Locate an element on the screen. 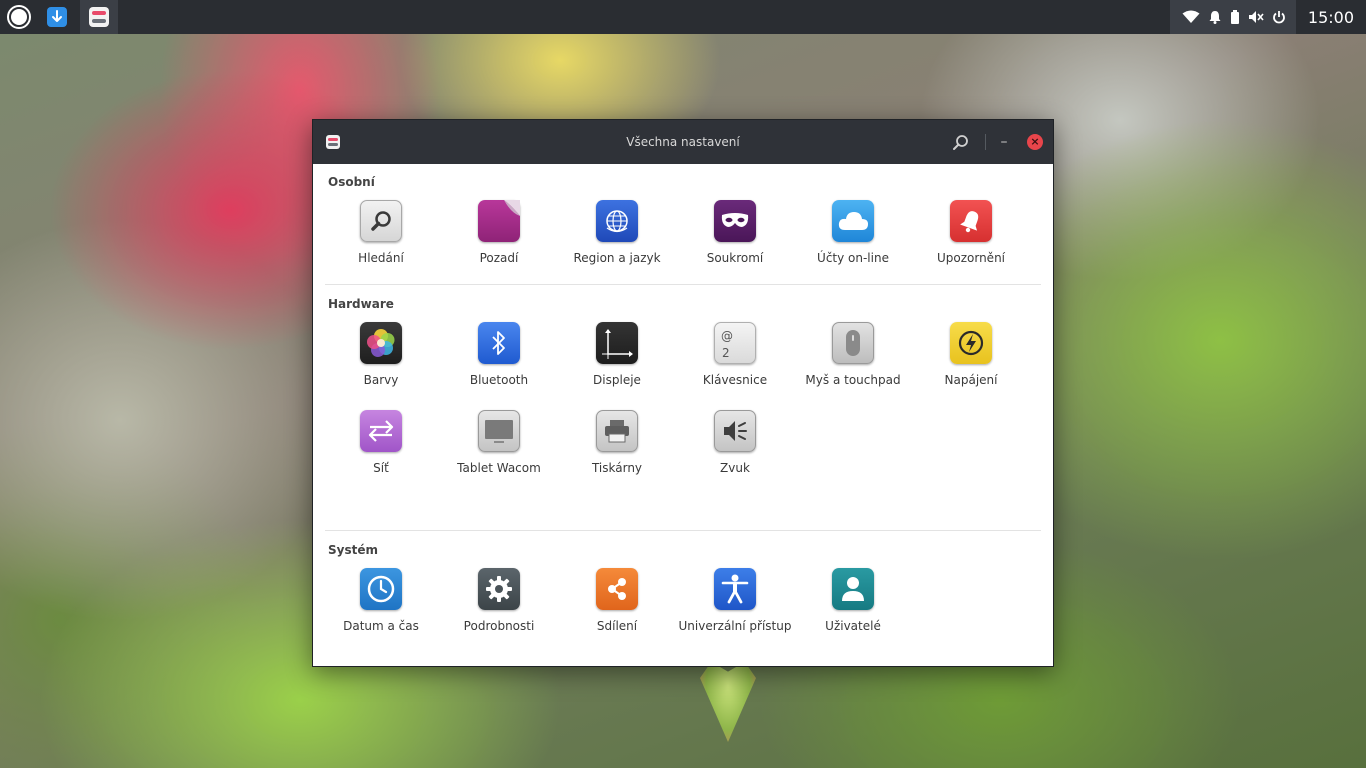 The height and width of the screenshot is (768, 1366). settings-item-datetime: Datum a čas is located at coordinates (381, 601).